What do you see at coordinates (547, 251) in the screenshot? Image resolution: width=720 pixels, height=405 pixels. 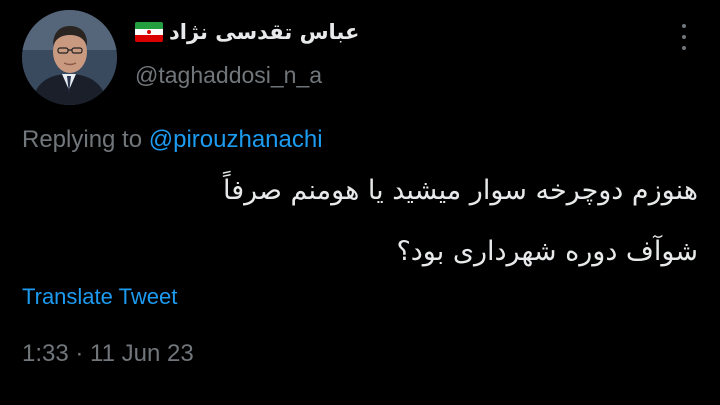 I see `tweet-text-line-2: شوآف دوره شهرداری بود؟` at bounding box center [547, 251].